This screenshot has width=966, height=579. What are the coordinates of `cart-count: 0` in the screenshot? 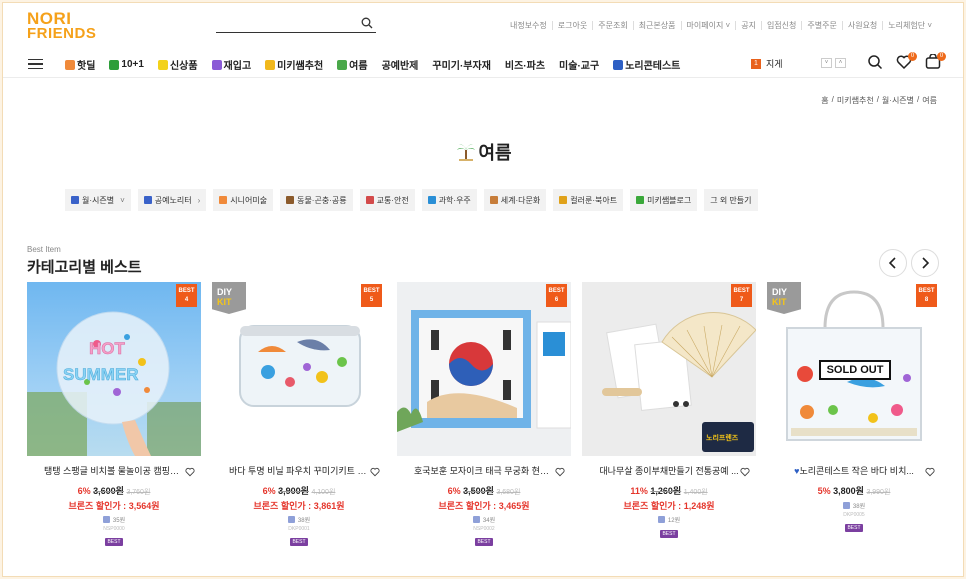 It's located at (941, 56).